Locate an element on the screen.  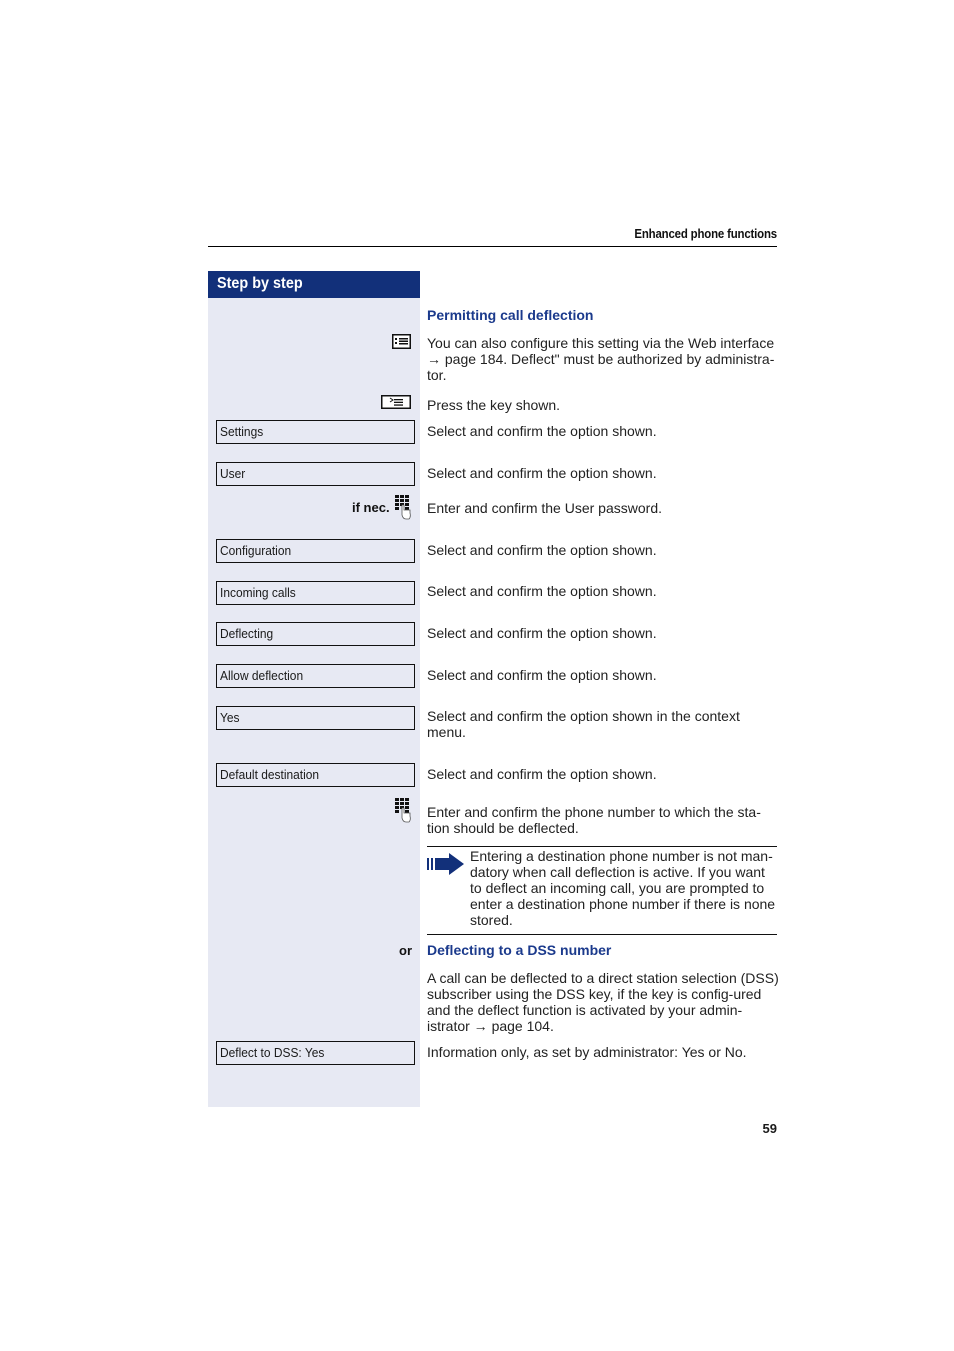
menu-option-label: Deflecting is located at coordinates (247, 633).